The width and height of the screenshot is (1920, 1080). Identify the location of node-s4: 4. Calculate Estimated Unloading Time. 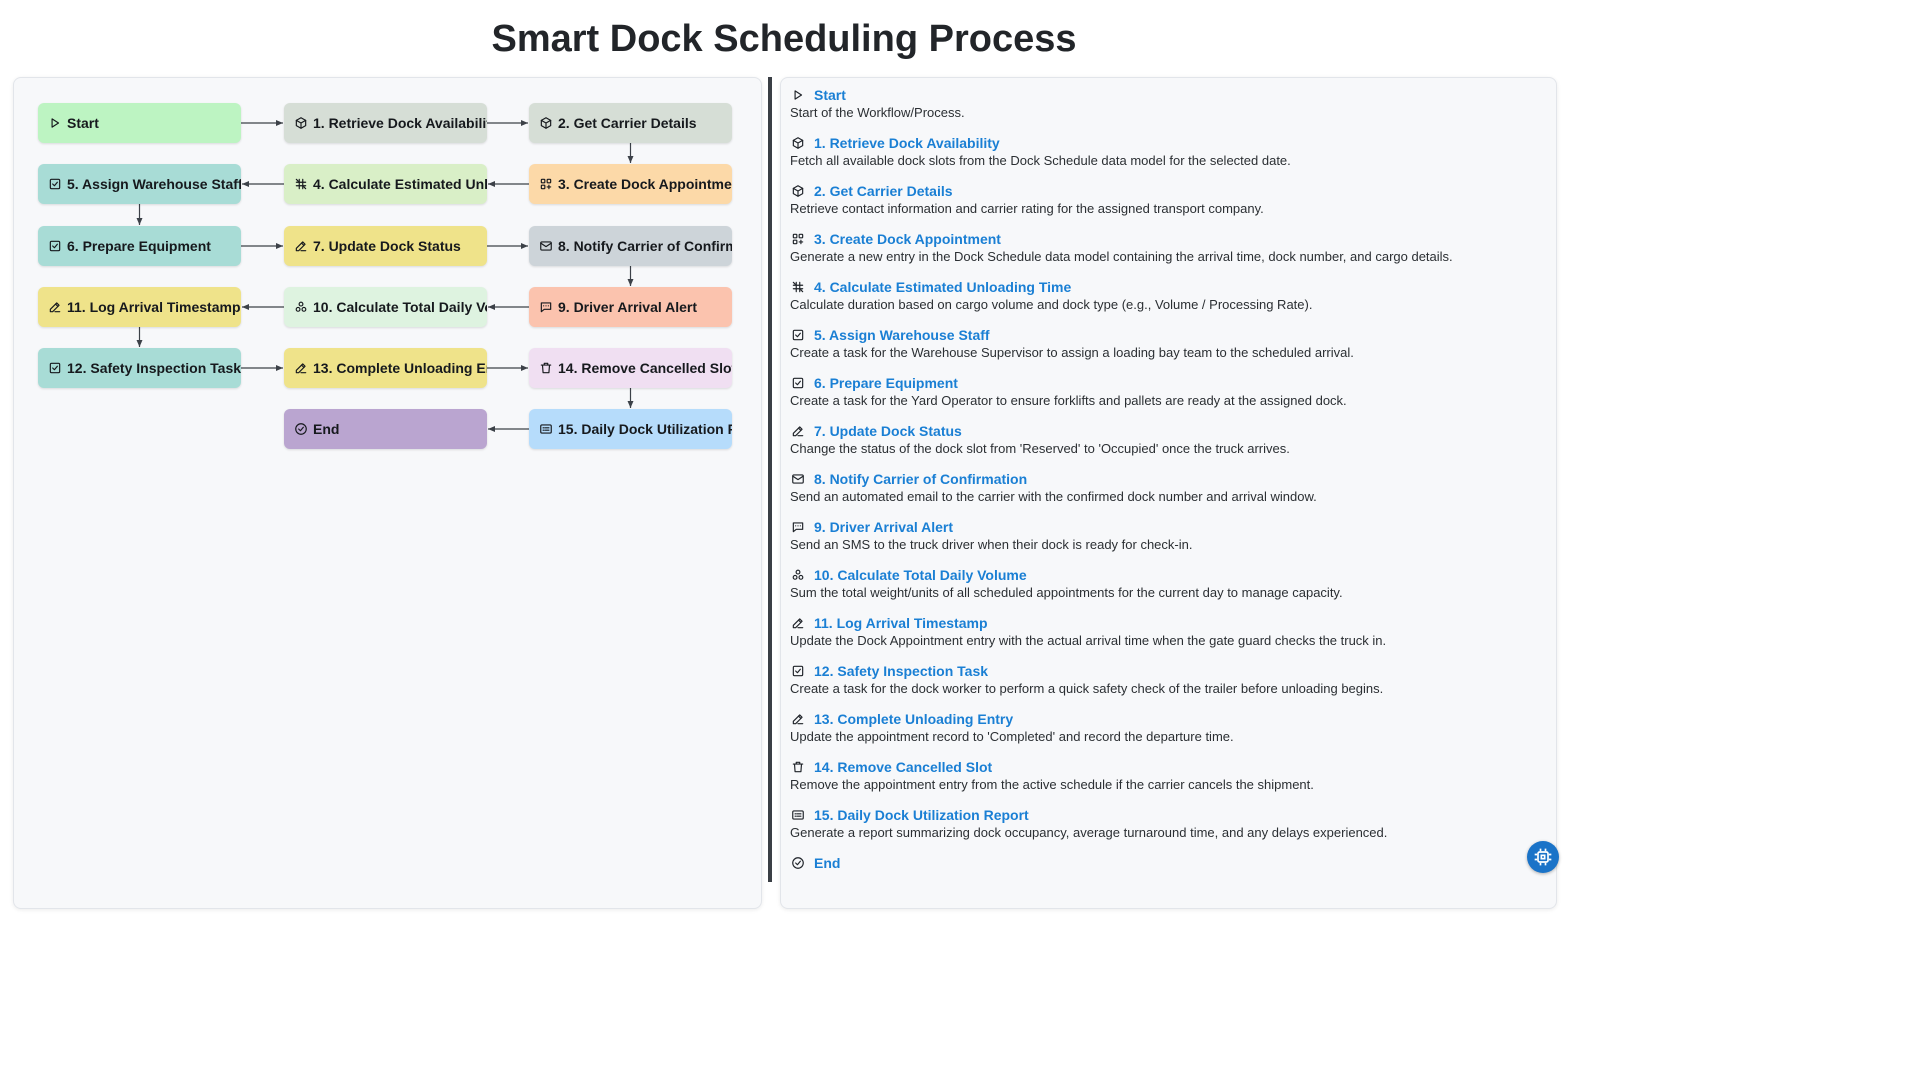
(385, 184).